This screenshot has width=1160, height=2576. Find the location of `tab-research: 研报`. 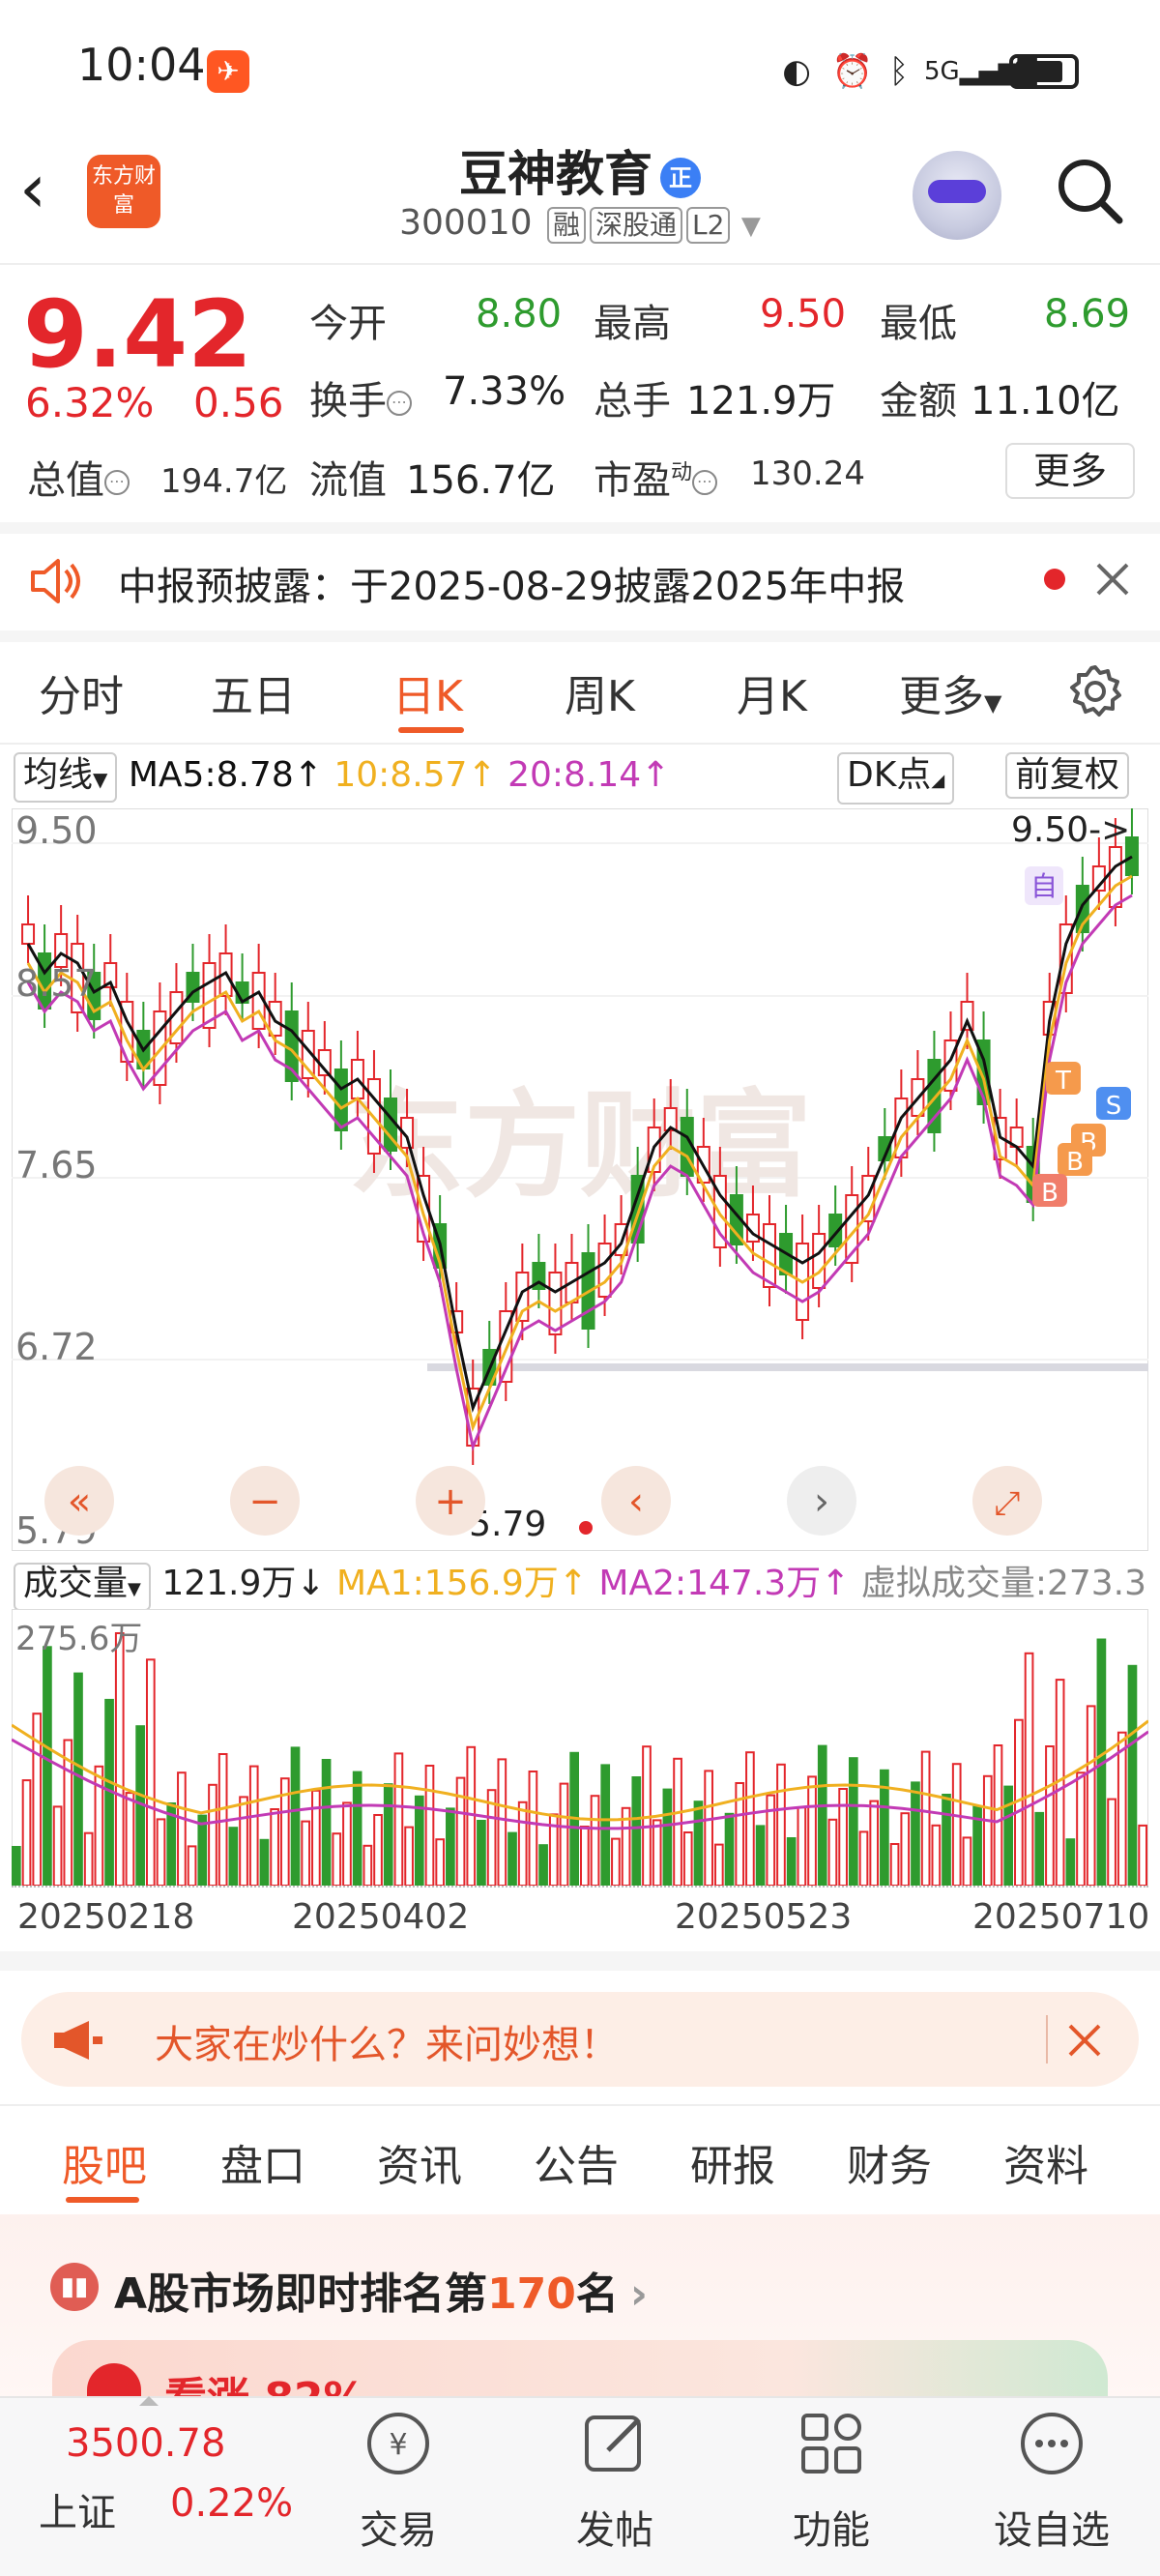

tab-research: 研报 is located at coordinates (733, 2162).